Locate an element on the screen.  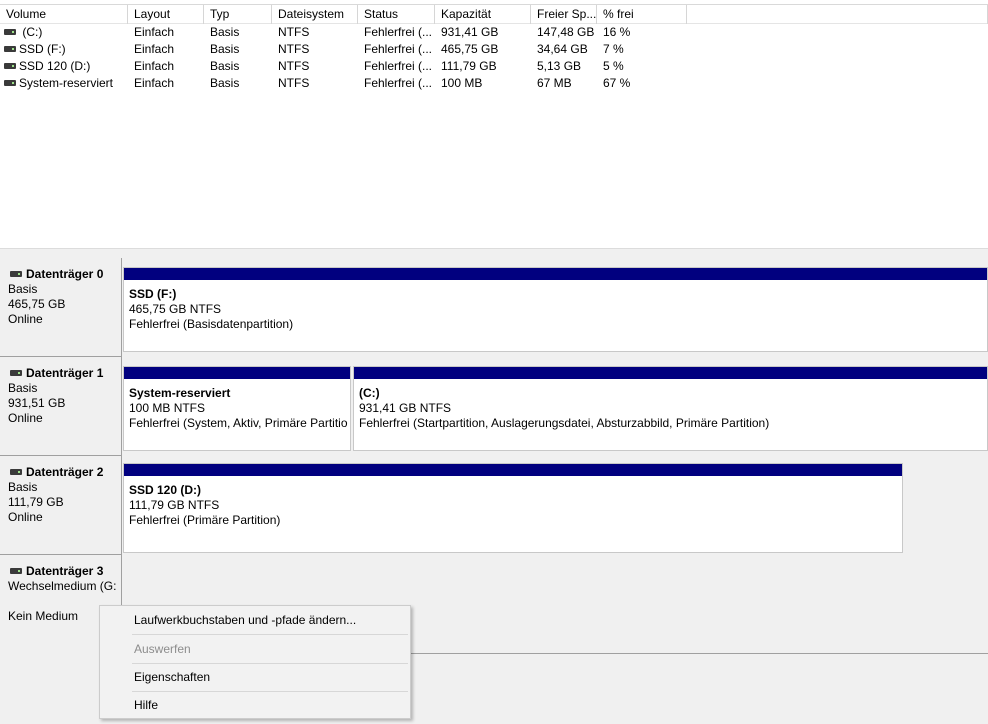
disk-name: Datenträger 1 is located at coordinates (65, 373).